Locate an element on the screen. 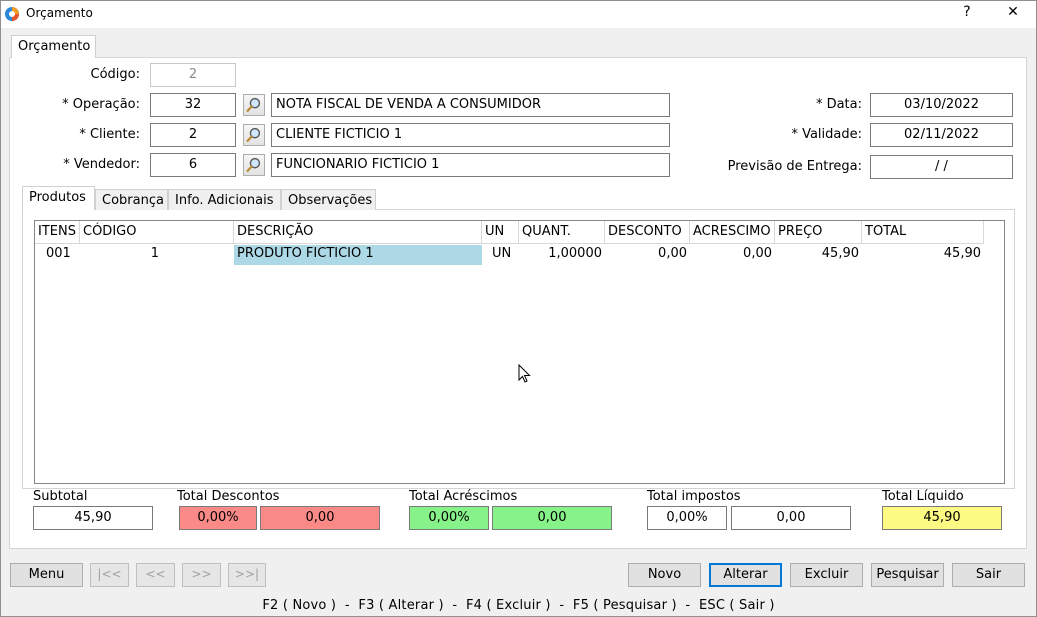 The height and width of the screenshot is (617, 1037). operacao-field: 32 is located at coordinates (193, 105).